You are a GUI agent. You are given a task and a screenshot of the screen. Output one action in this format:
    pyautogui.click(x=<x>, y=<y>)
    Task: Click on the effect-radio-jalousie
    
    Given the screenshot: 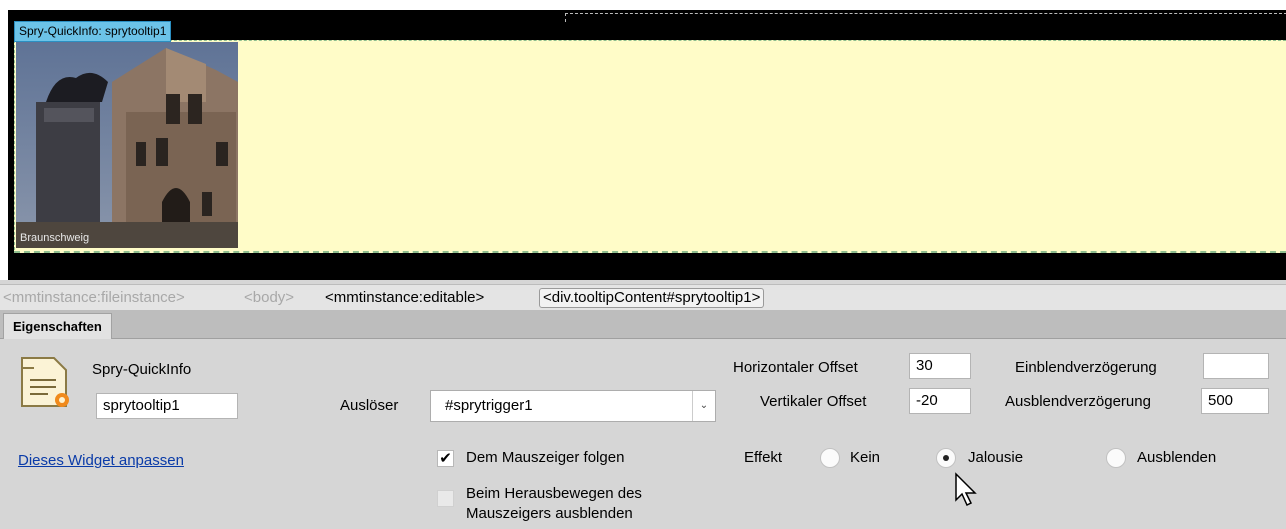 What is the action you would take?
    pyautogui.click(x=946, y=458)
    